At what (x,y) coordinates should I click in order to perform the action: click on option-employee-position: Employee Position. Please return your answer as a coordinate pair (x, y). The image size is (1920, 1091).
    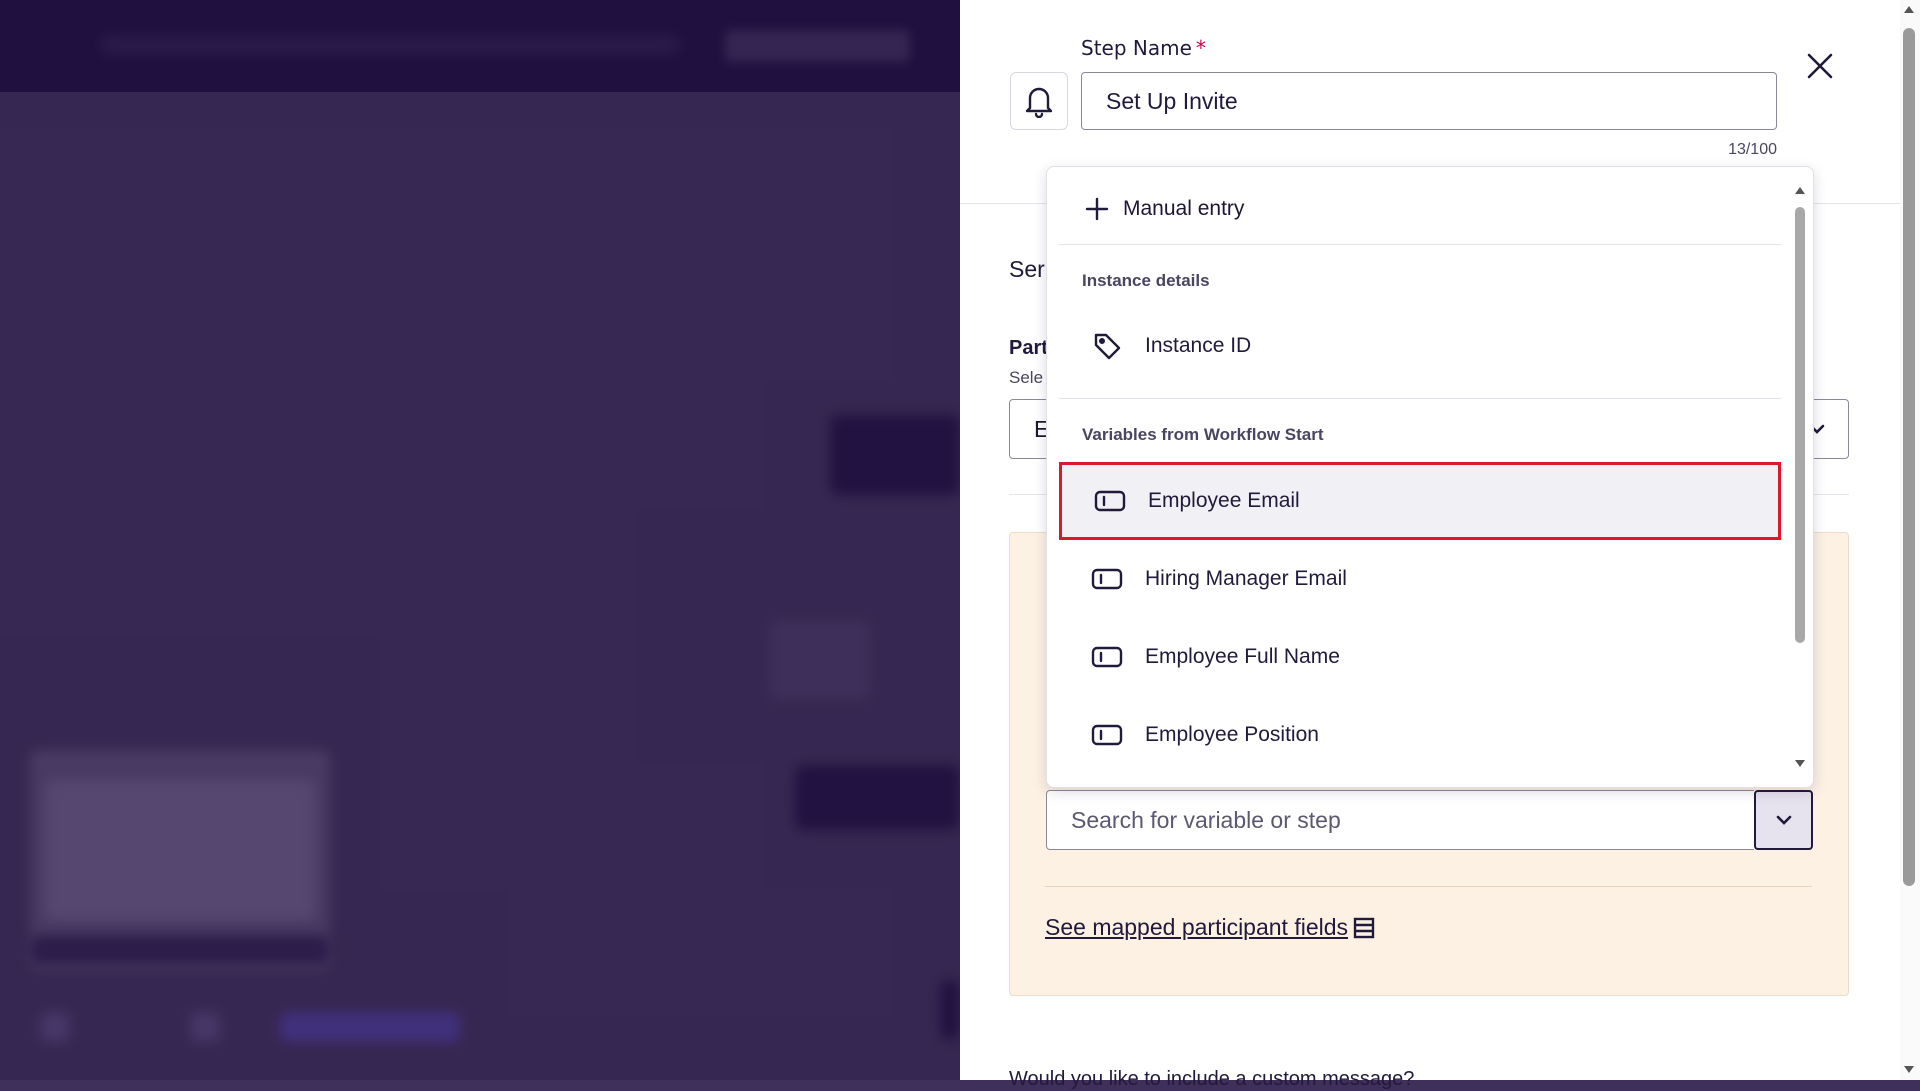
    Looking at the image, I should click on (1420, 735).